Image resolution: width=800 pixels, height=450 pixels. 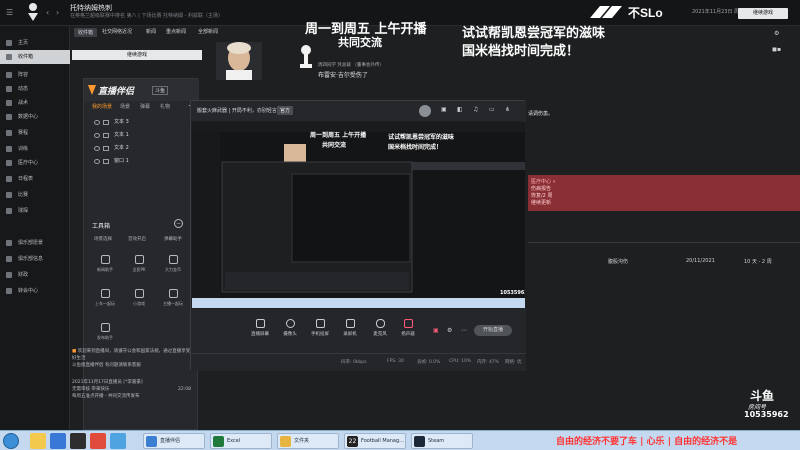 I want to click on continue-button: 继续游戏, so click(x=763, y=13).